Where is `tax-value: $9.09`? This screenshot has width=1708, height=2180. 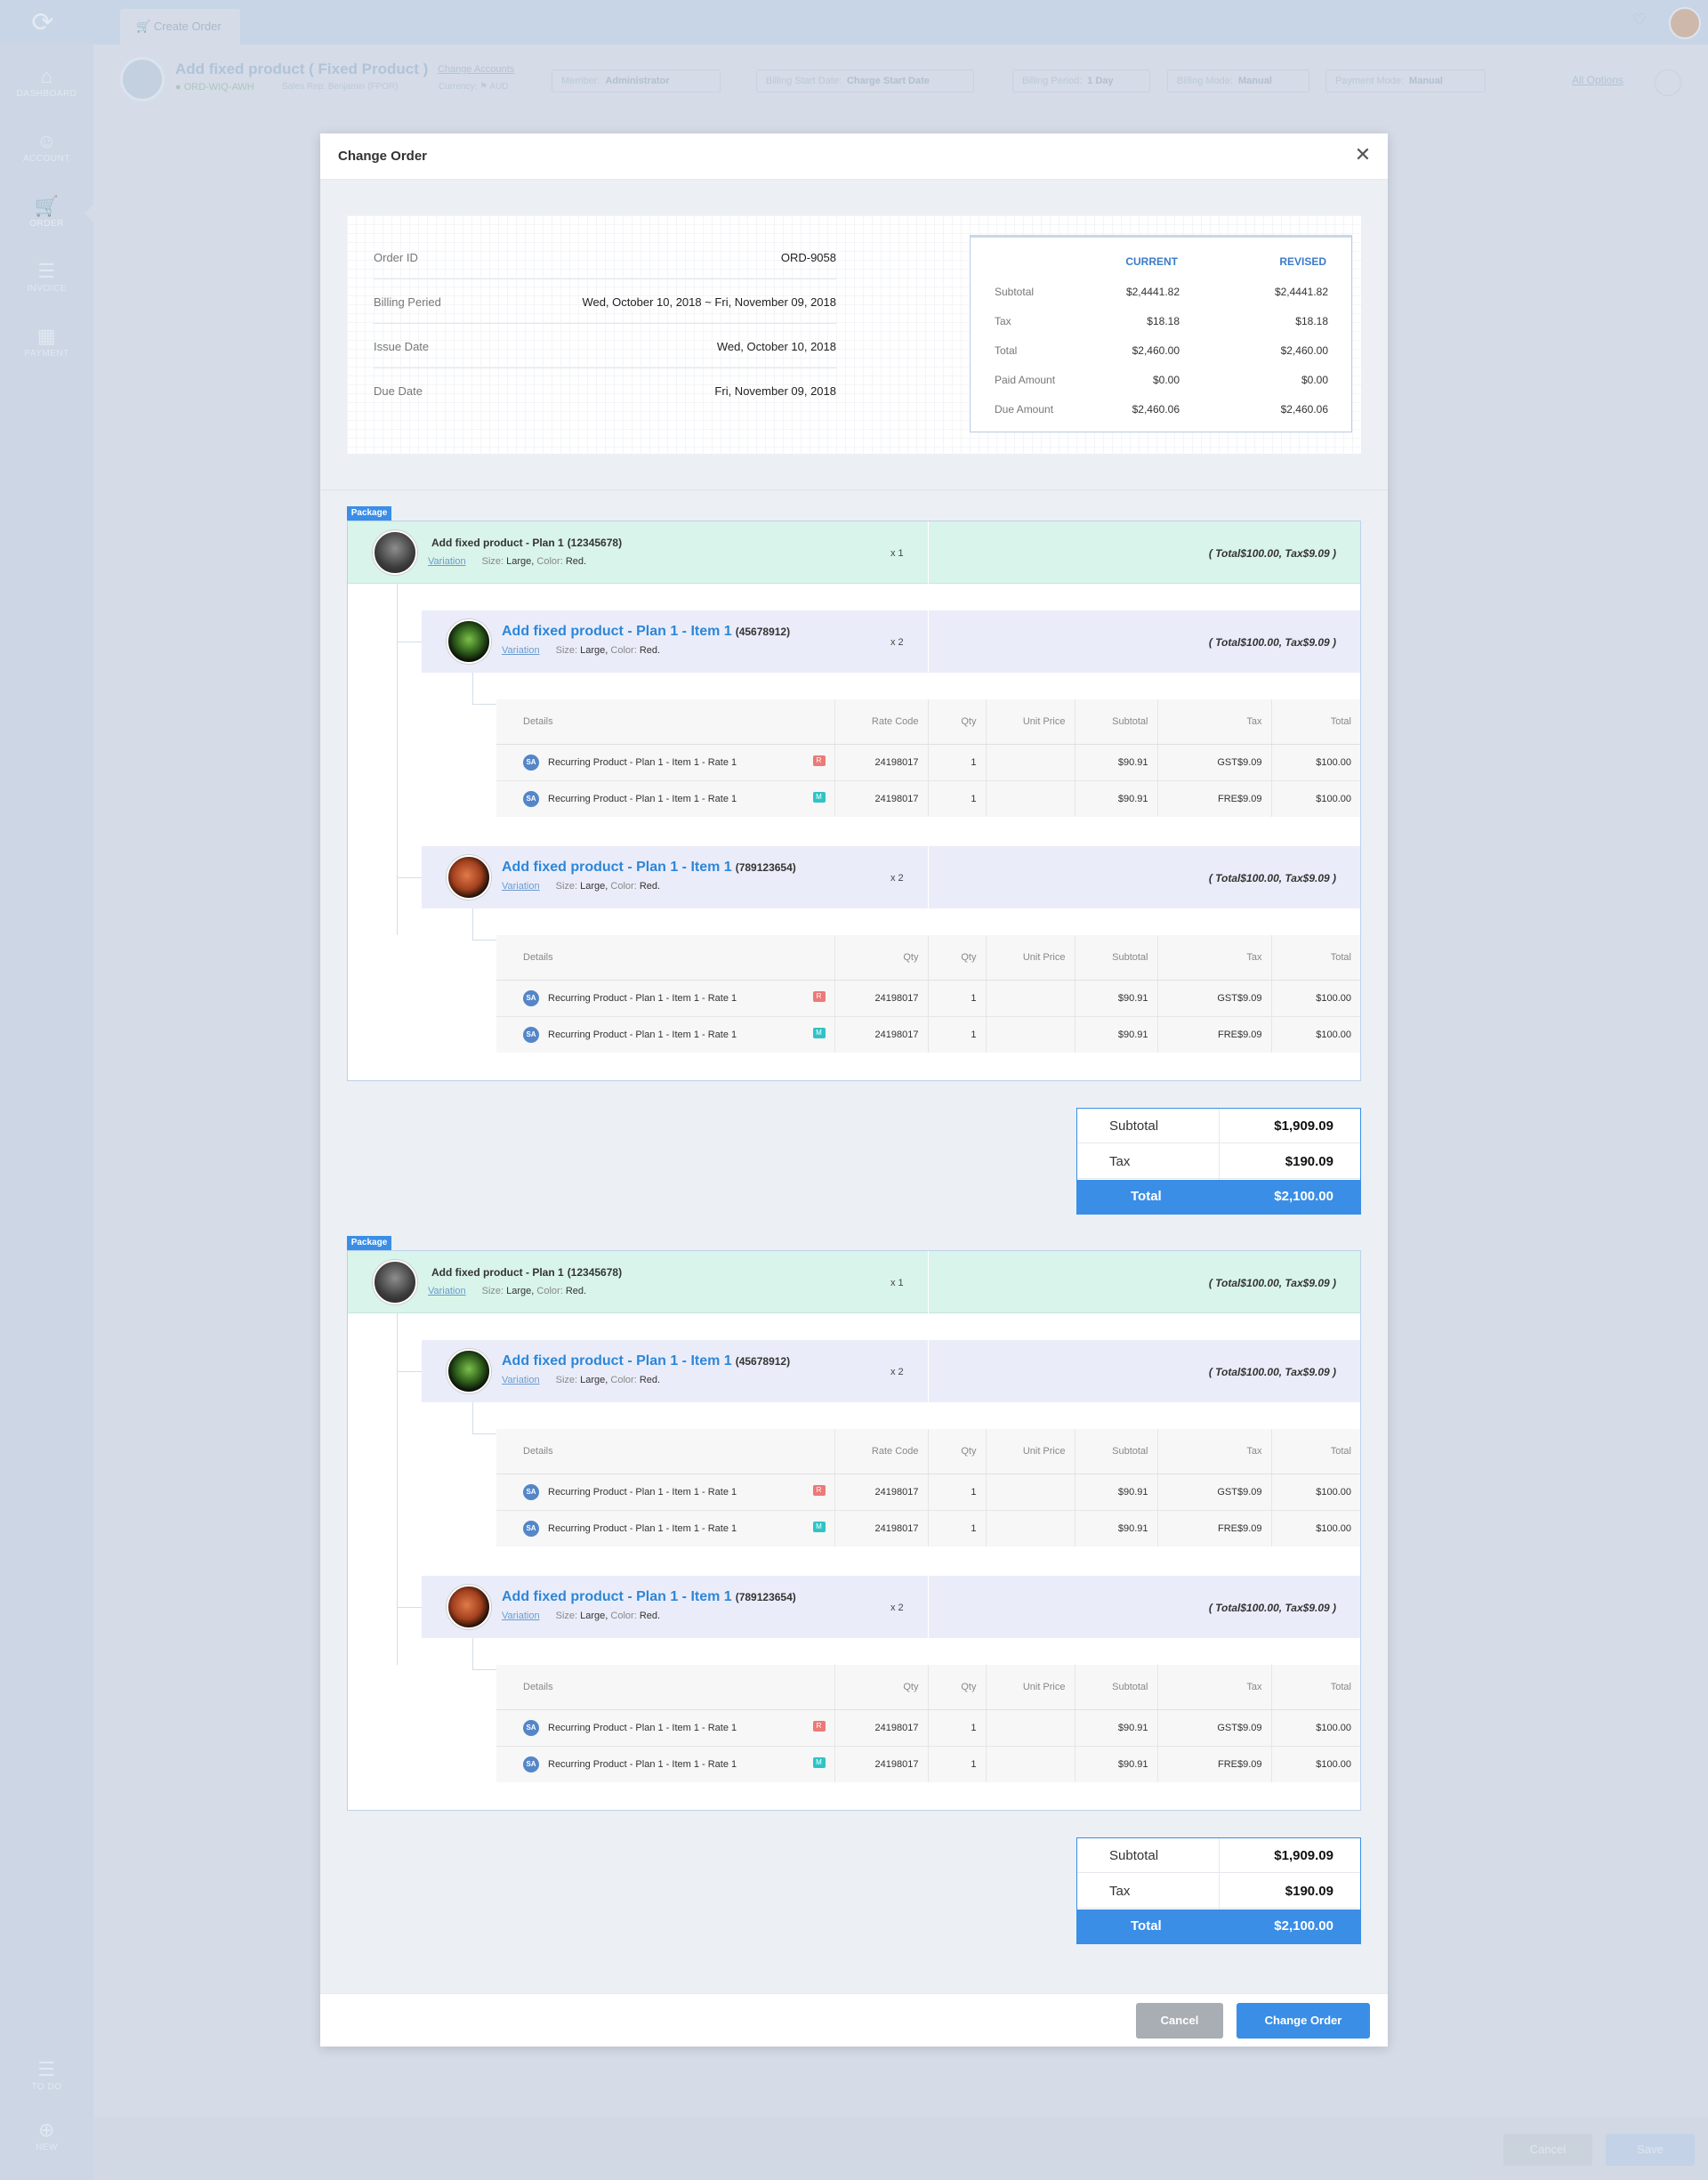
tax-value: $9.09 is located at coordinates (1249, 798).